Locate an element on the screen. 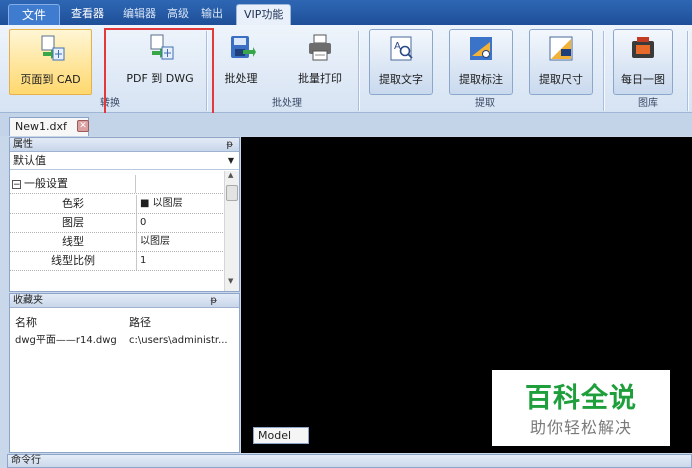  film-icon is located at coordinates (643, 47).